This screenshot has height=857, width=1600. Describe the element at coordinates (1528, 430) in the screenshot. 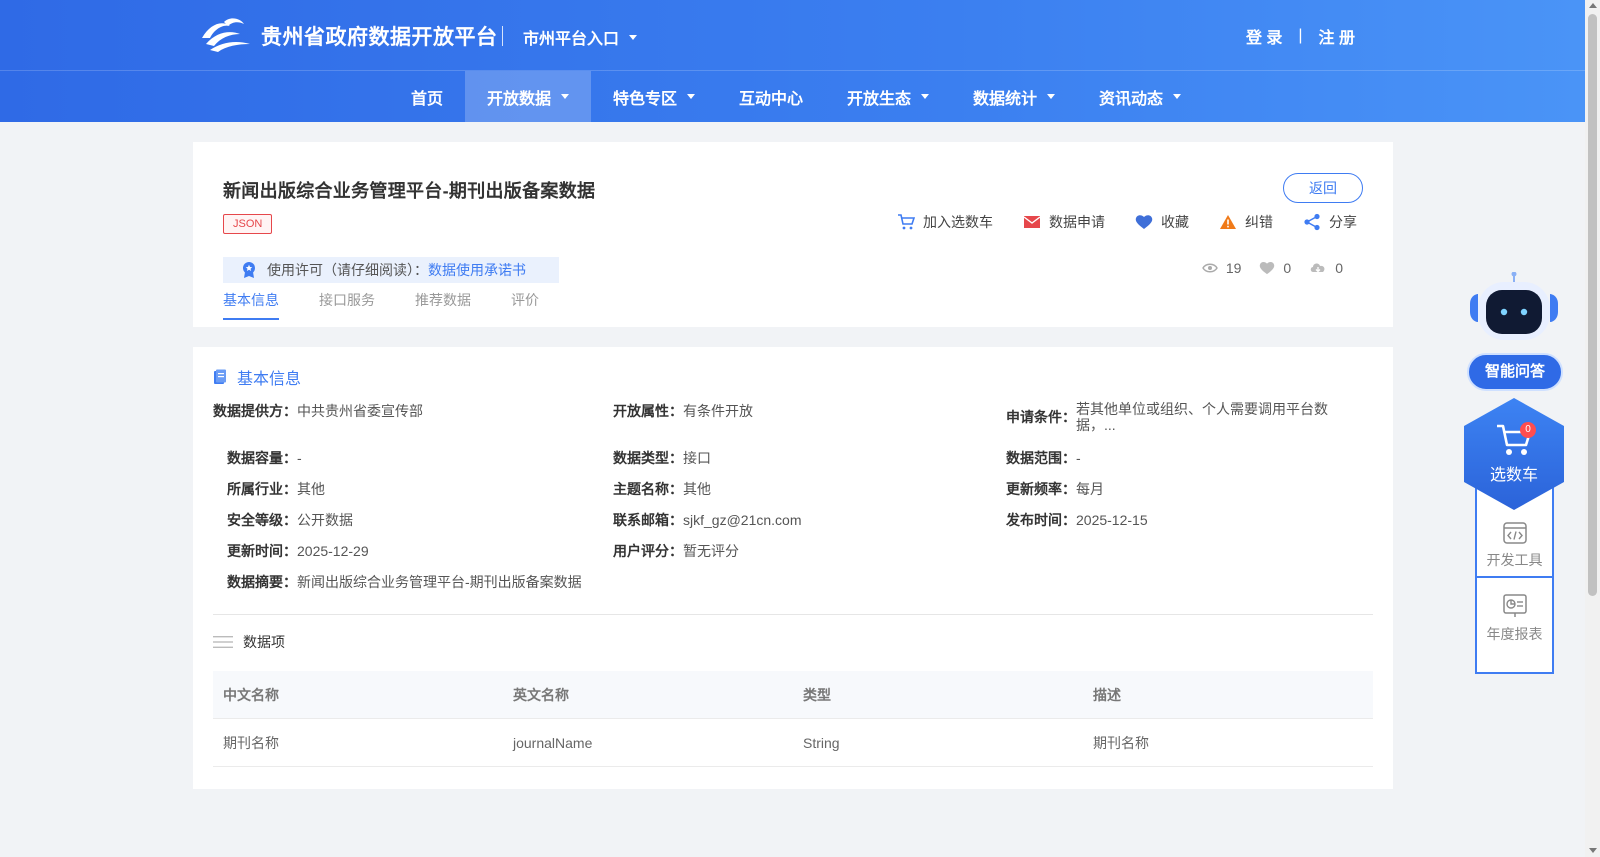

I see `cart-count-badge: 0` at that location.